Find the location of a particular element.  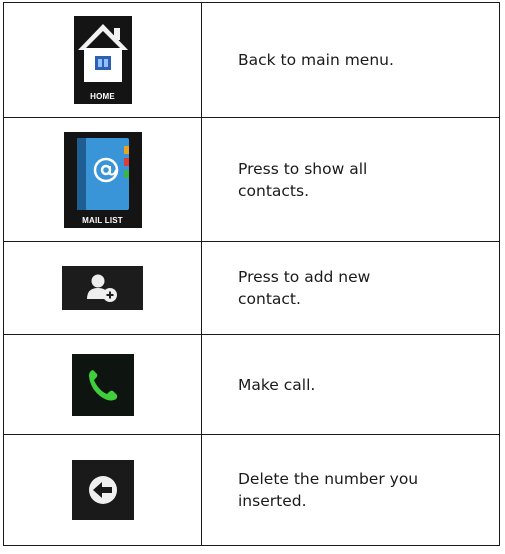

backspace-arrow-icon is located at coordinates (102, 490).